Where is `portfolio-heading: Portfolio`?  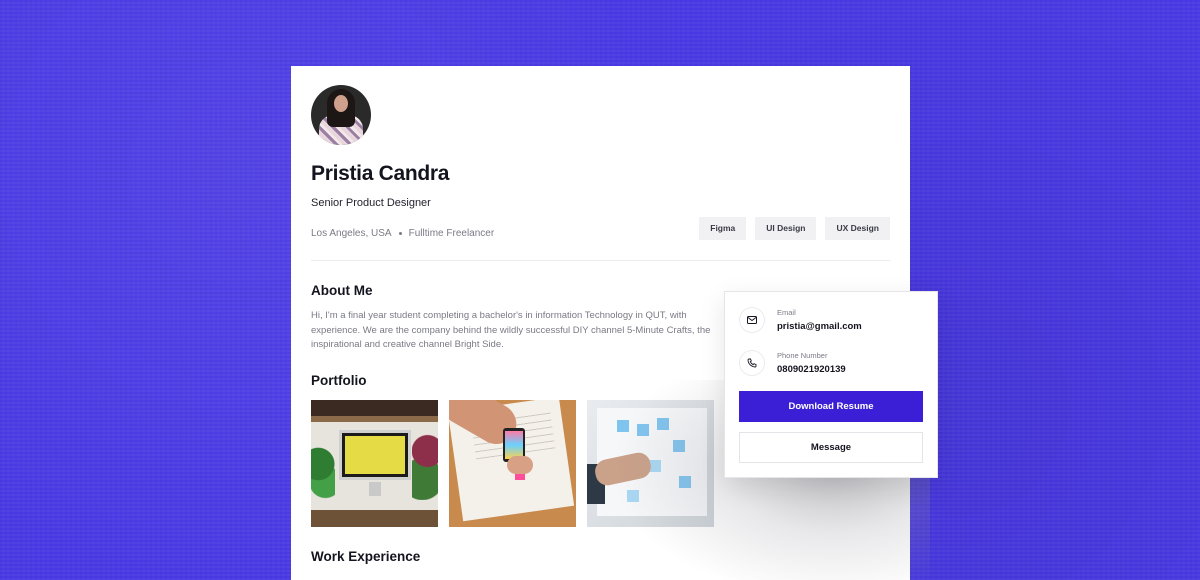
portfolio-heading: Portfolio is located at coordinates (339, 380).